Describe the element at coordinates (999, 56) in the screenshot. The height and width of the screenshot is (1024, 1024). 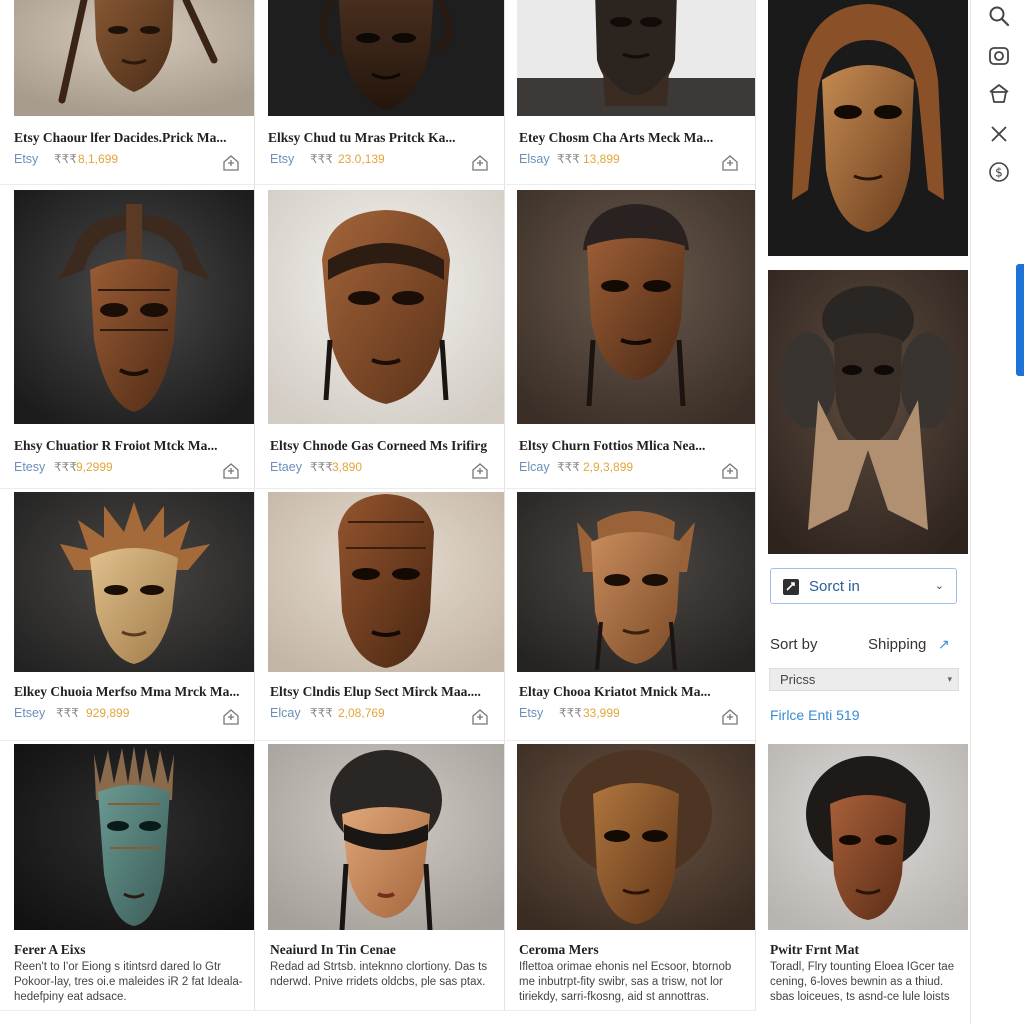
I see `camera-icon` at that location.